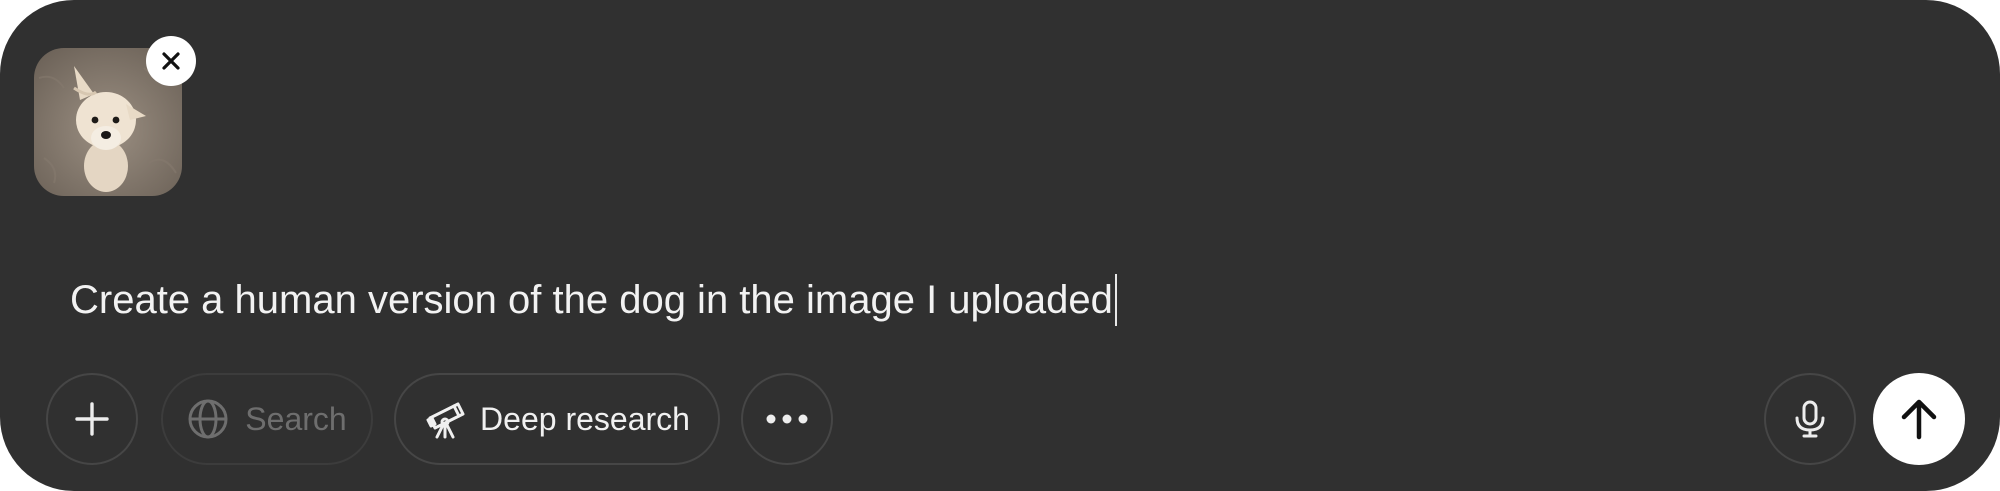 Image resolution: width=2000 pixels, height=491 pixels. I want to click on deep-research-button: Deep research, so click(557, 419).